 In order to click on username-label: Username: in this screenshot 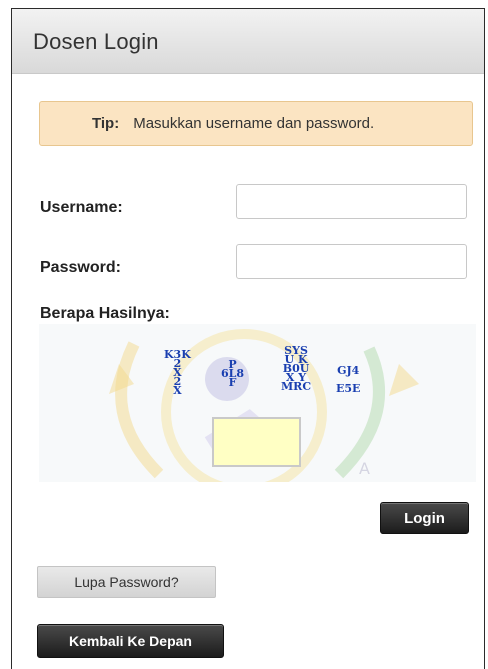, I will do `click(81, 207)`.